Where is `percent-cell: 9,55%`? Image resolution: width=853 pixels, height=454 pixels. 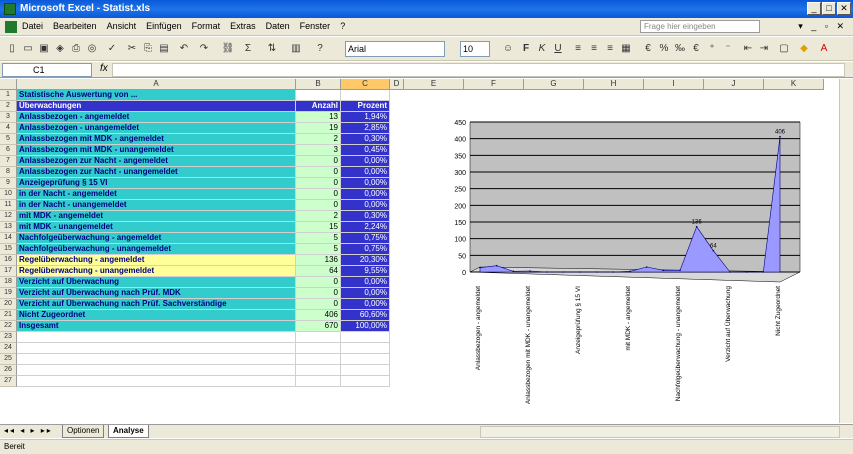 percent-cell: 9,55% is located at coordinates (365, 271).